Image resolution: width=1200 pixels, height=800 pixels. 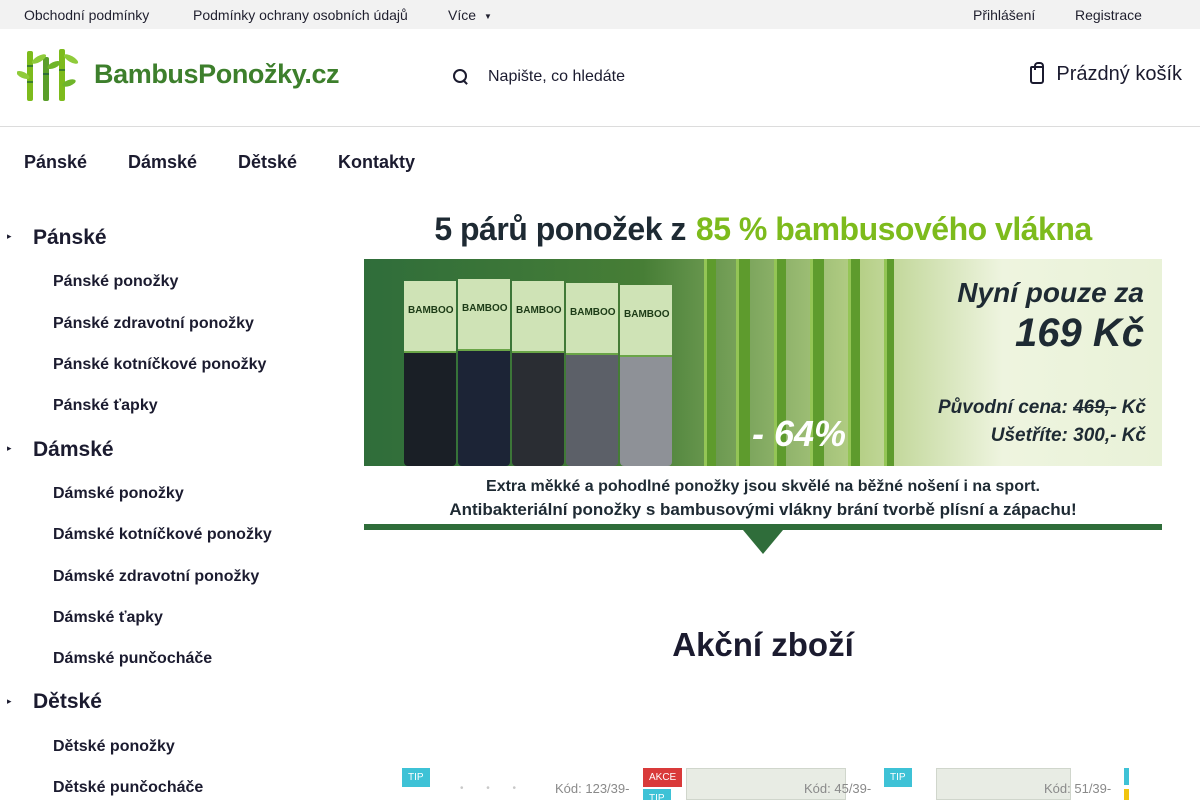 What do you see at coordinates (86, 15) in the screenshot?
I see `terms-link: Obchodní podmínky` at bounding box center [86, 15].